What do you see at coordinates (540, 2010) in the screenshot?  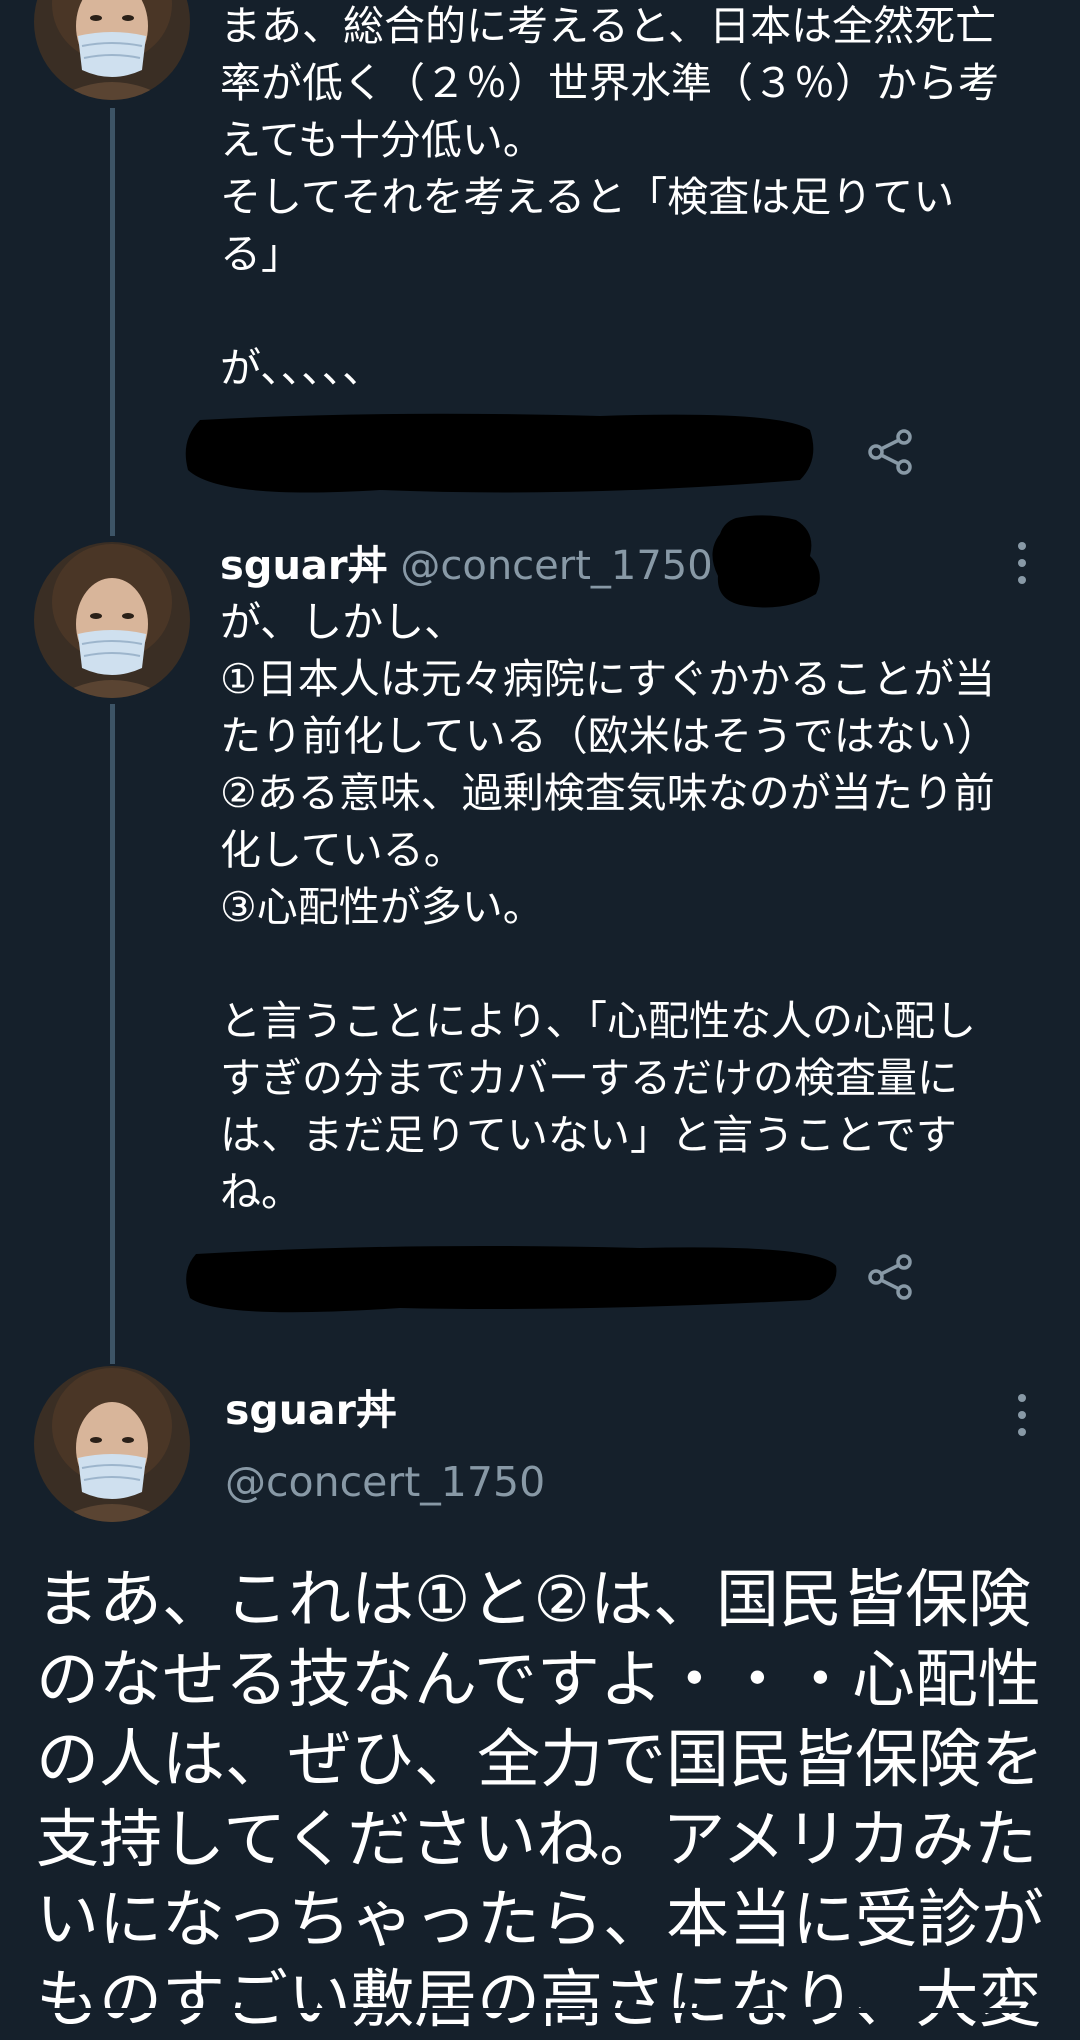 I see `bottom-edge` at bounding box center [540, 2010].